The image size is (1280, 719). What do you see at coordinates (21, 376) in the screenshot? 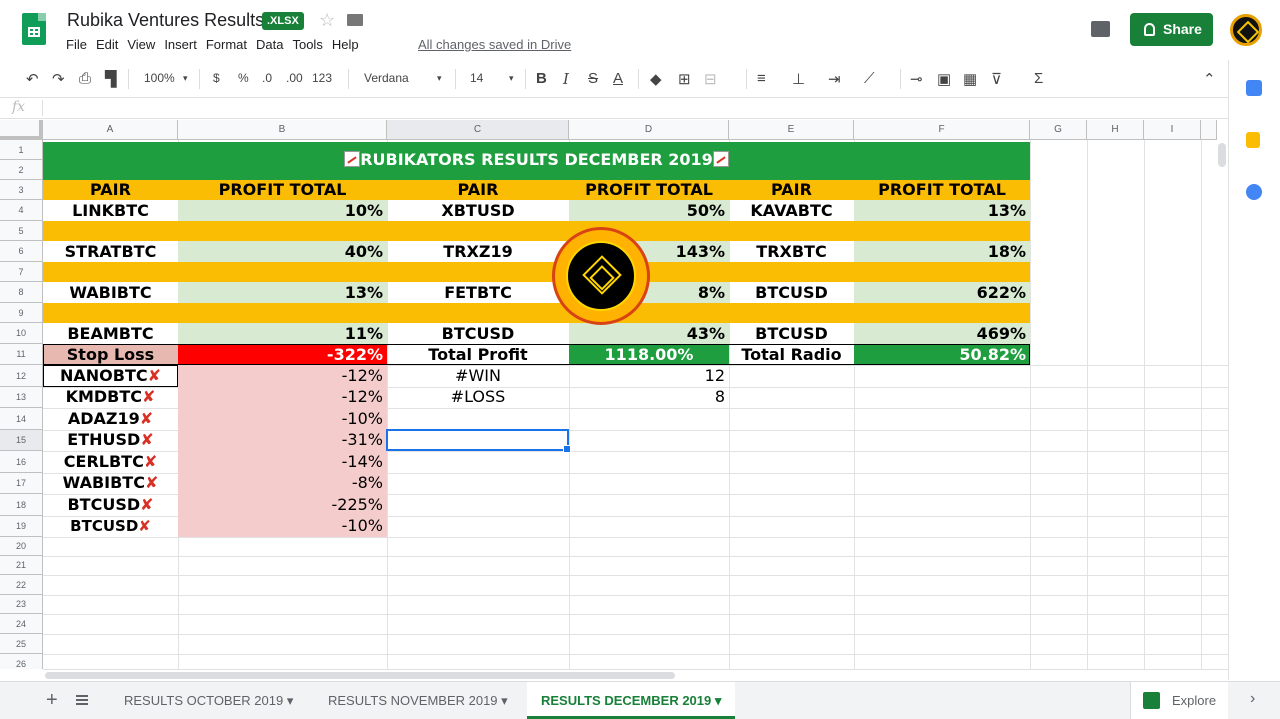
I see `row-header: 12` at bounding box center [21, 376].